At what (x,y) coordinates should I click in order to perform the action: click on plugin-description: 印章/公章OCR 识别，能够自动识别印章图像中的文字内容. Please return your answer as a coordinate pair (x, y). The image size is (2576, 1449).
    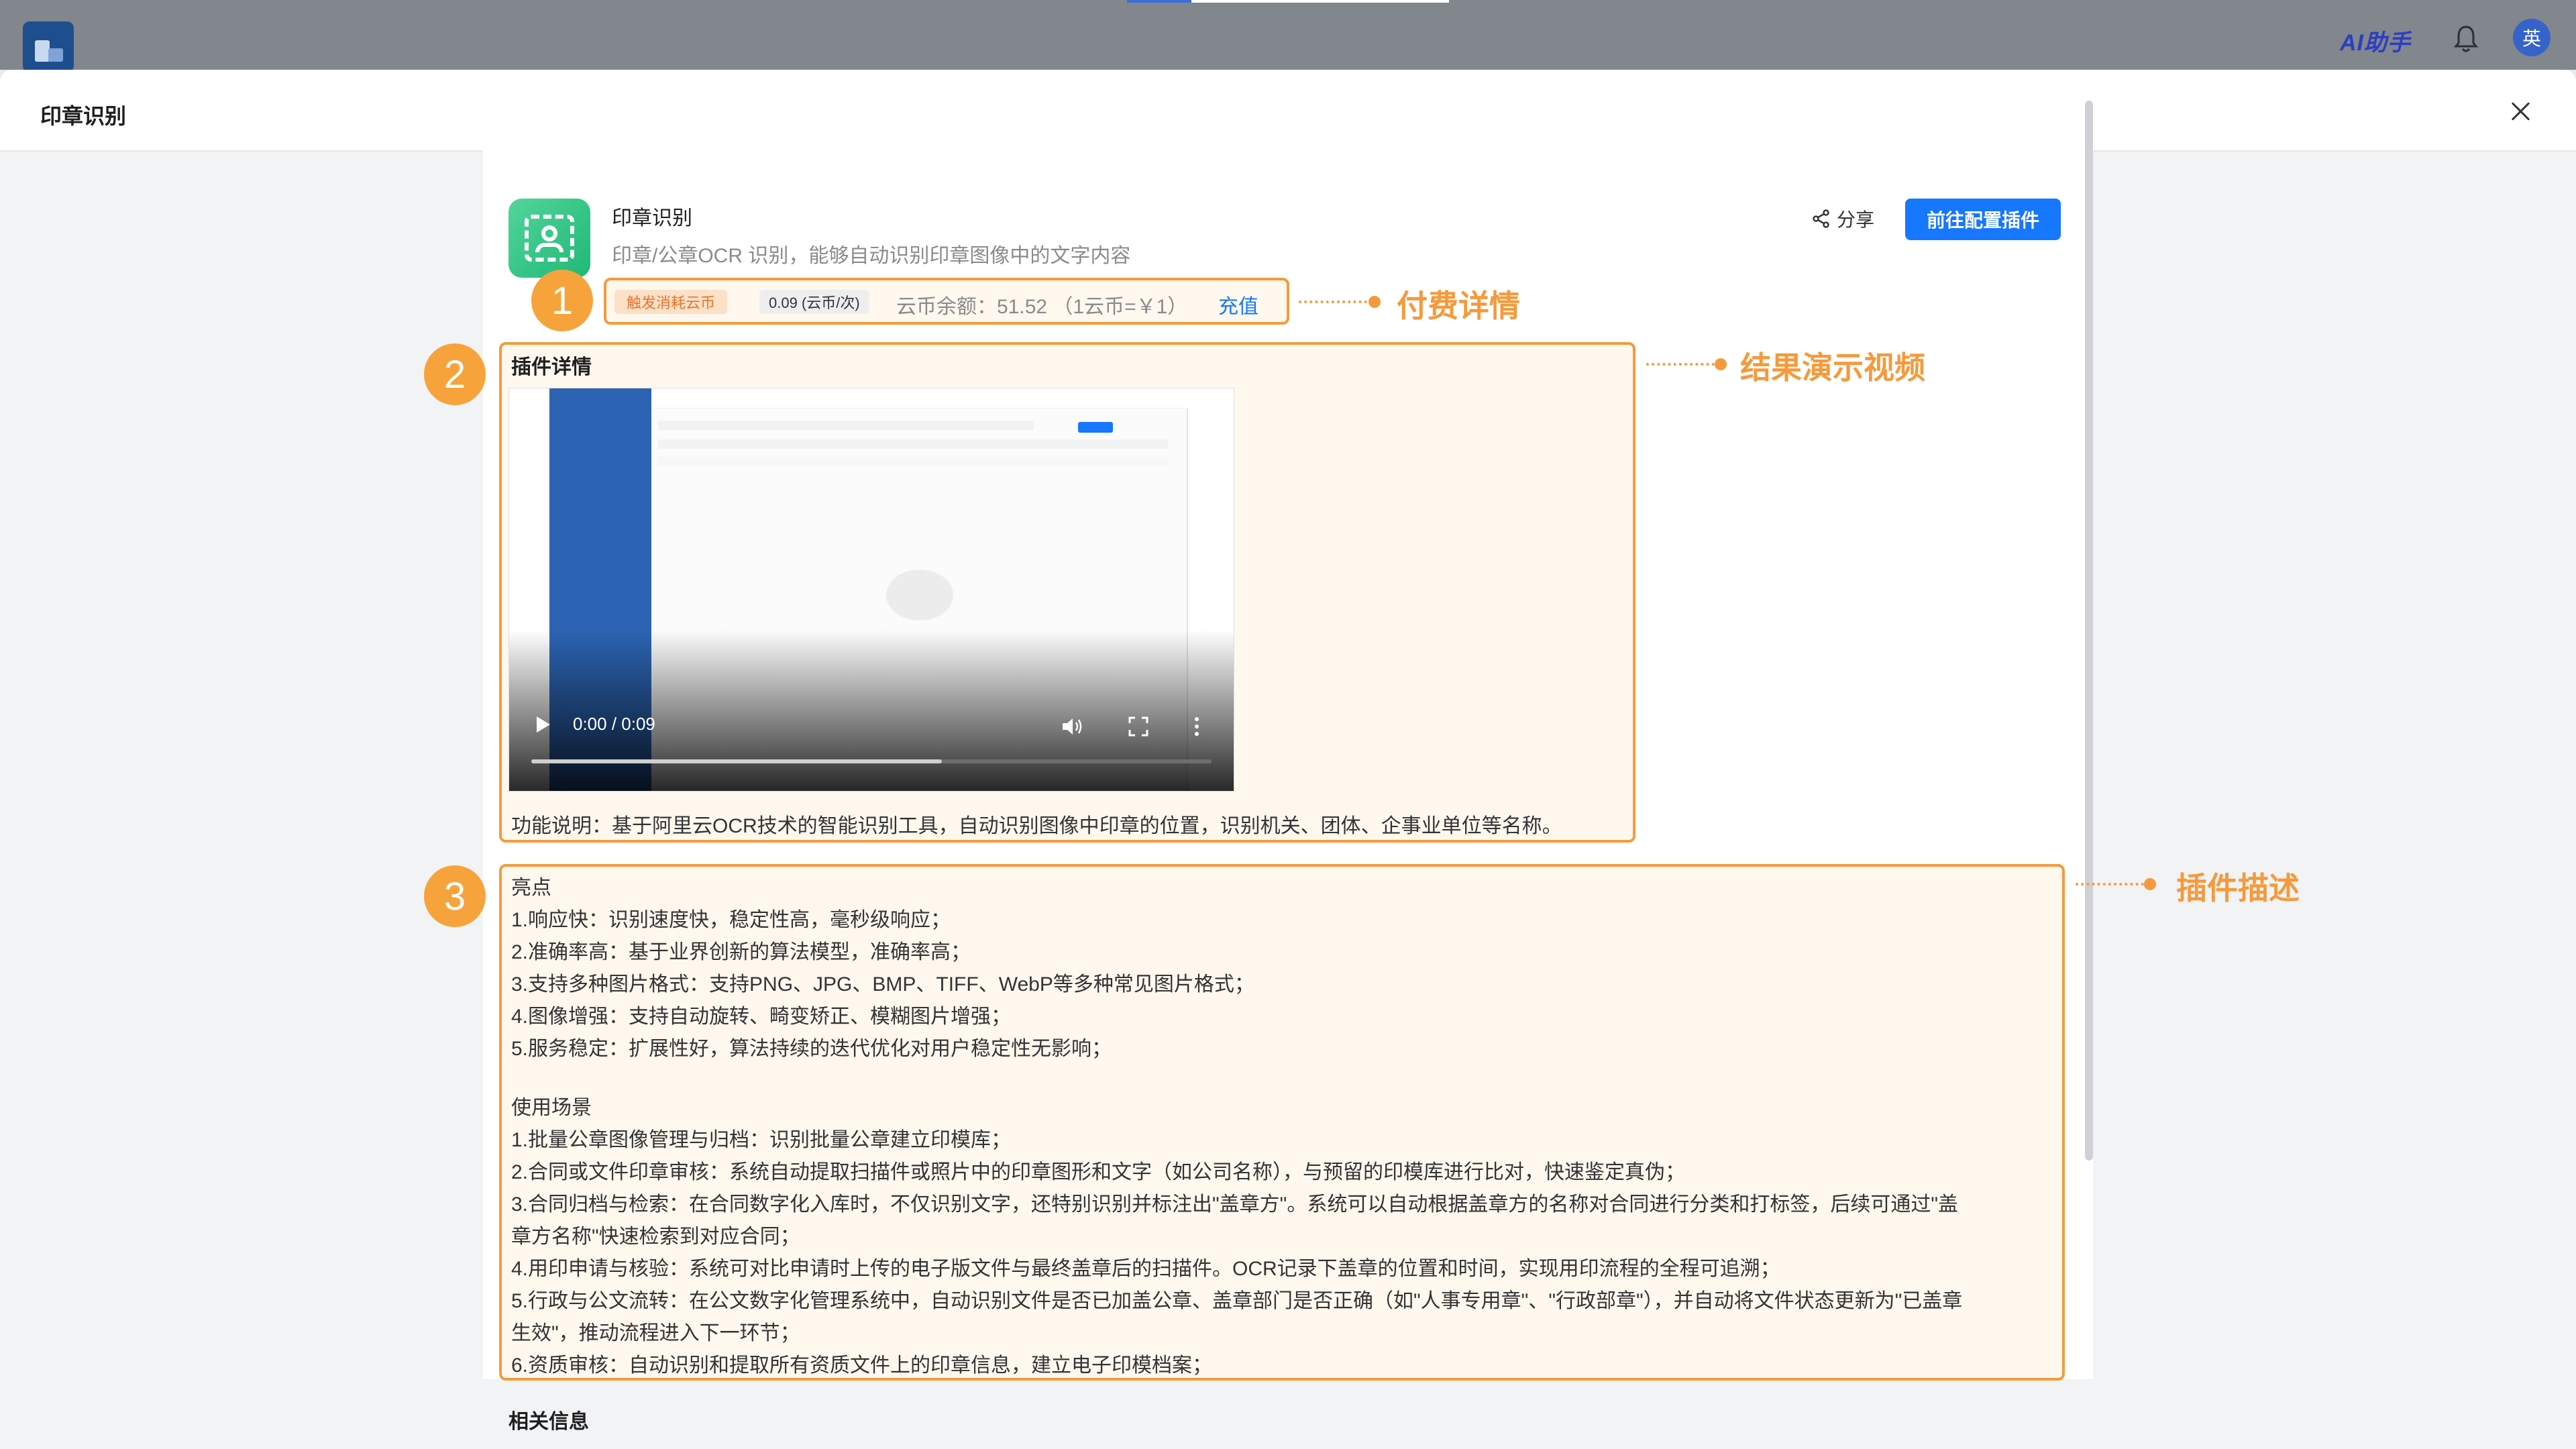
    Looking at the image, I should click on (871, 256).